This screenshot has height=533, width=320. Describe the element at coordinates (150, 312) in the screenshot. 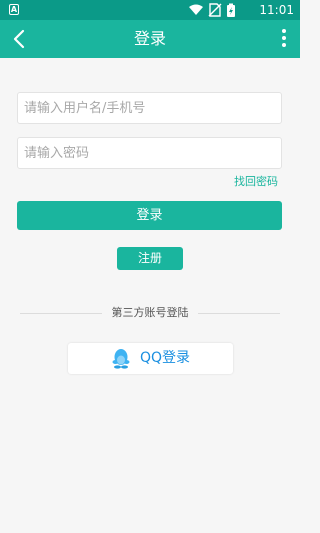

I see `third-party-login-label: 第三方账号登陆` at that location.